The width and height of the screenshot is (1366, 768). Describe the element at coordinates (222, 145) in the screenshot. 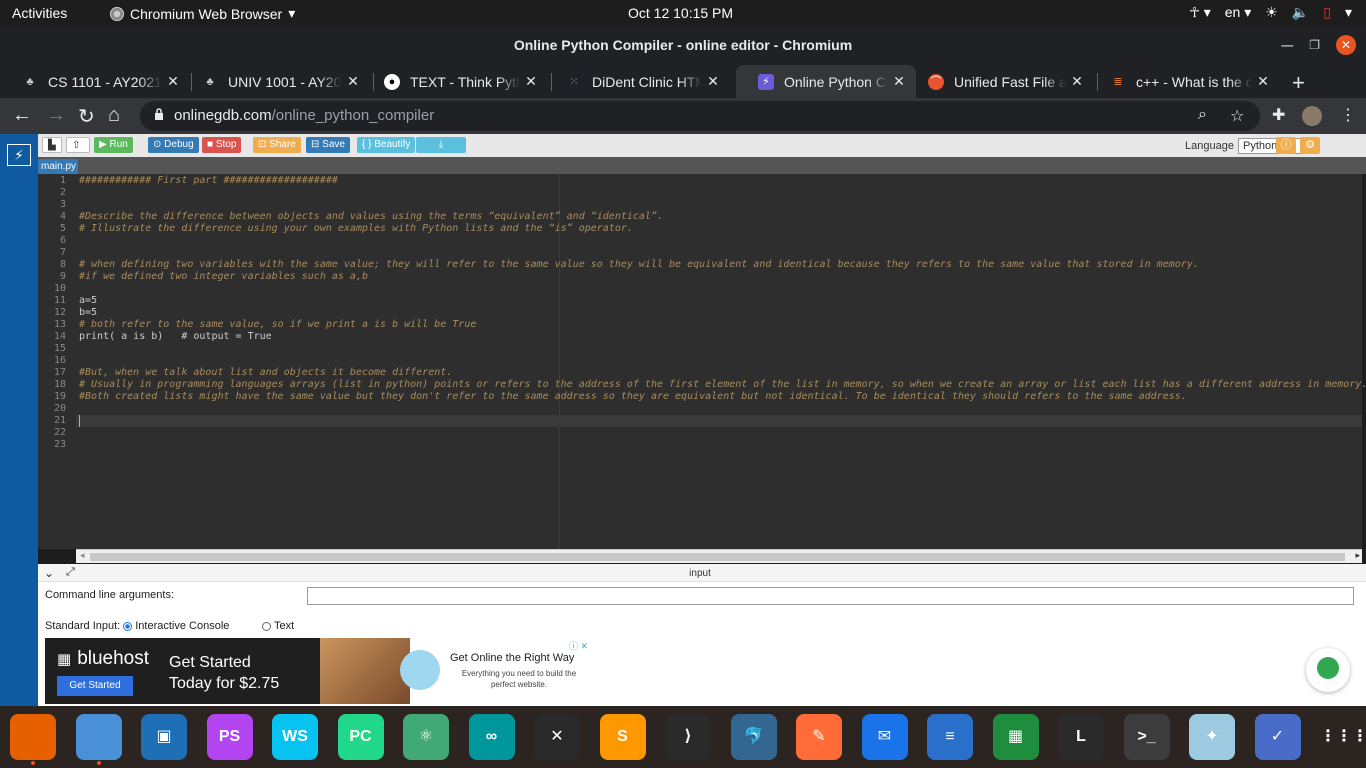

I see `stop-button: ■ Stop` at that location.